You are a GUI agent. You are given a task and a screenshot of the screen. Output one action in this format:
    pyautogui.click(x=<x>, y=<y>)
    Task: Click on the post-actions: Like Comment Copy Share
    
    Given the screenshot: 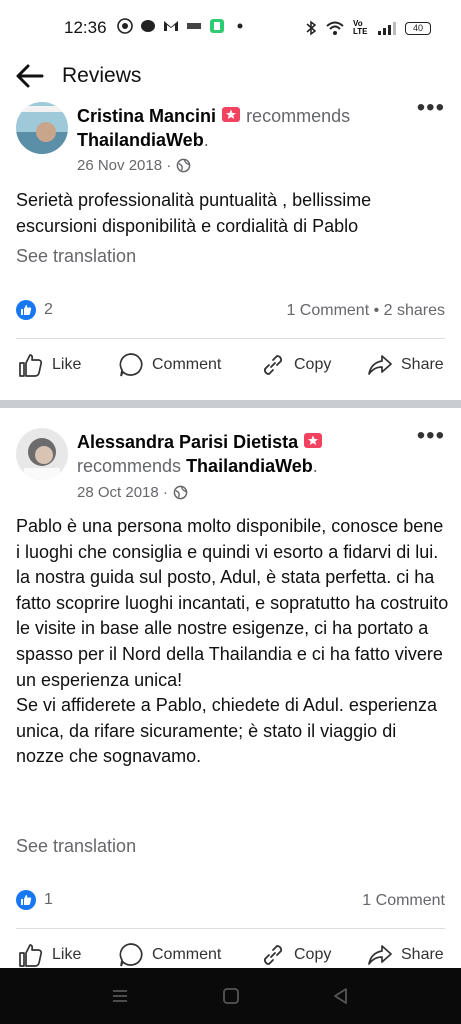 What is the action you would take?
    pyautogui.click(x=230, y=372)
    